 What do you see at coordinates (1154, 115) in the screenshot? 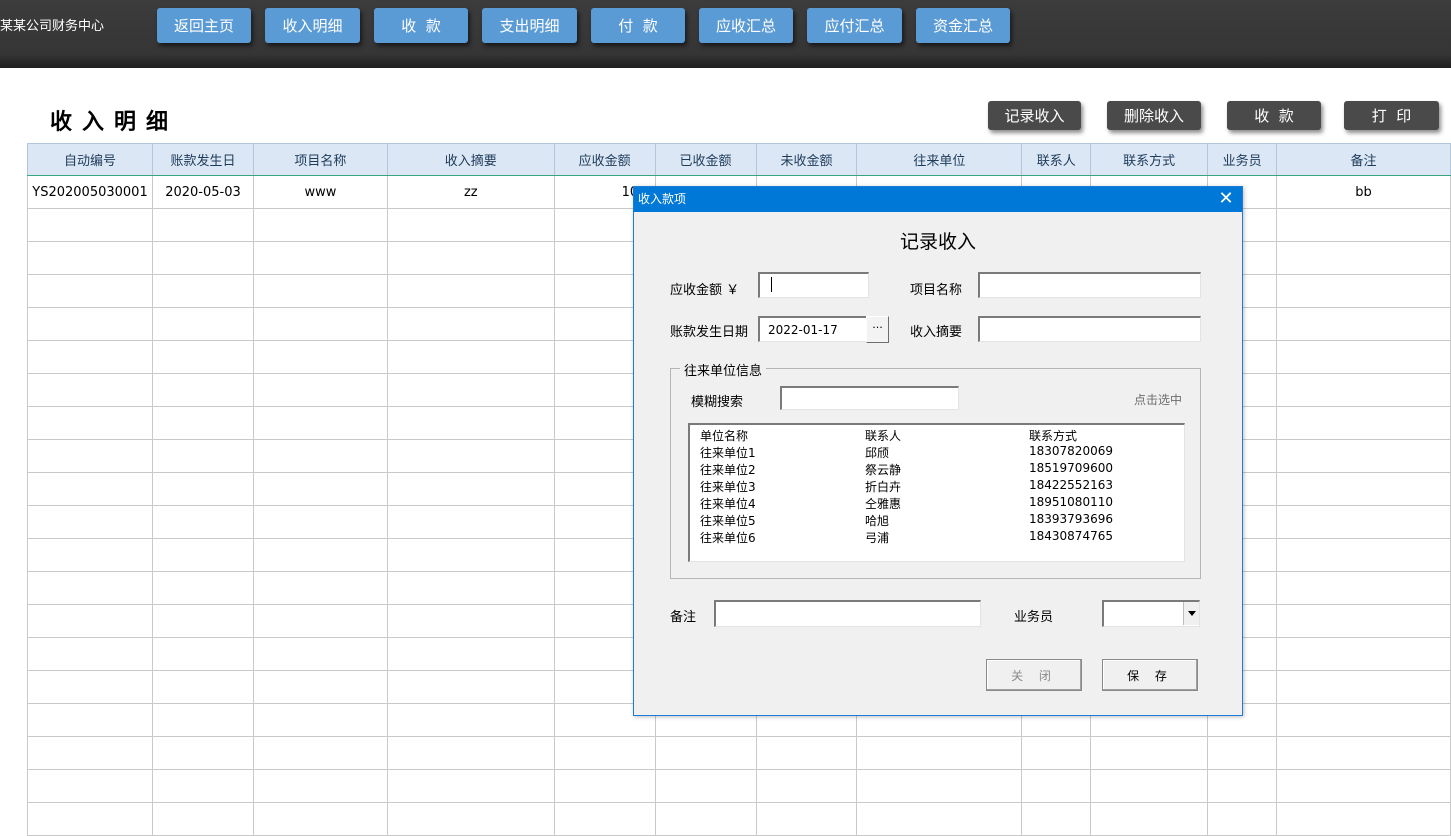
I see `delete-income-button: 删除收入` at bounding box center [1154, 115].